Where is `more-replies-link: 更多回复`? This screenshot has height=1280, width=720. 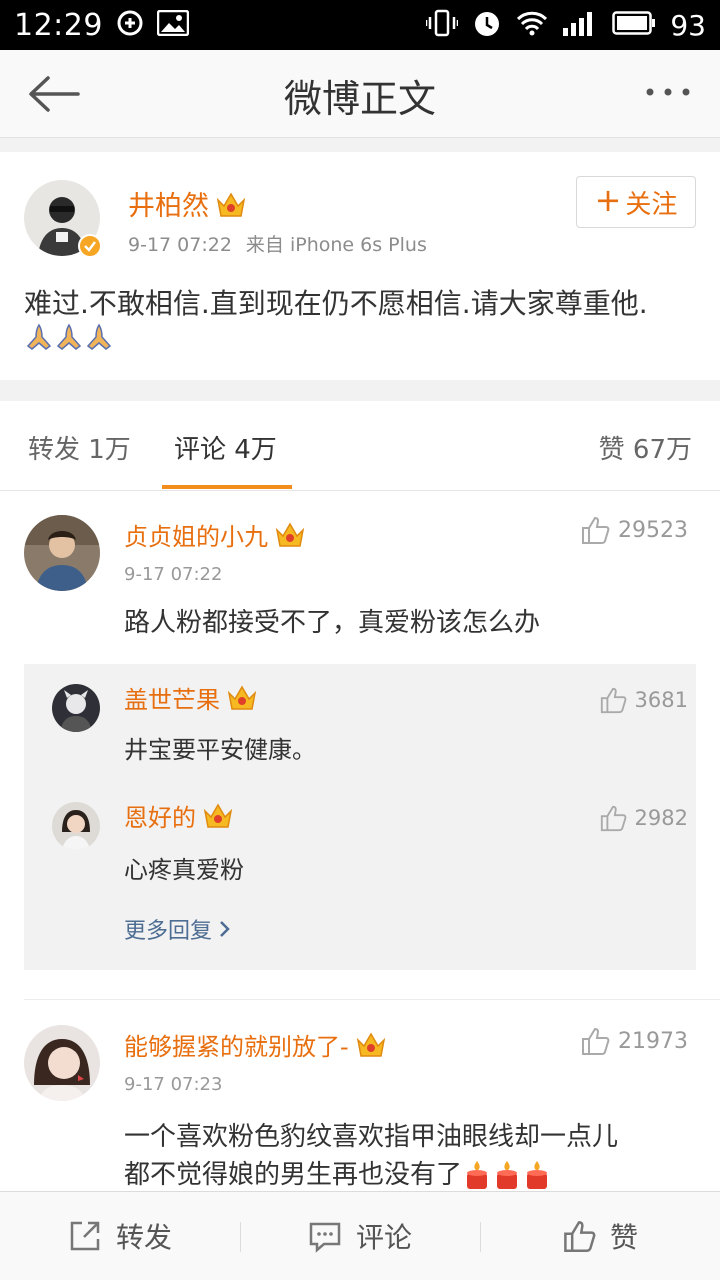
more-replies-link: 更多回复 is located at coordinates (178, 929).